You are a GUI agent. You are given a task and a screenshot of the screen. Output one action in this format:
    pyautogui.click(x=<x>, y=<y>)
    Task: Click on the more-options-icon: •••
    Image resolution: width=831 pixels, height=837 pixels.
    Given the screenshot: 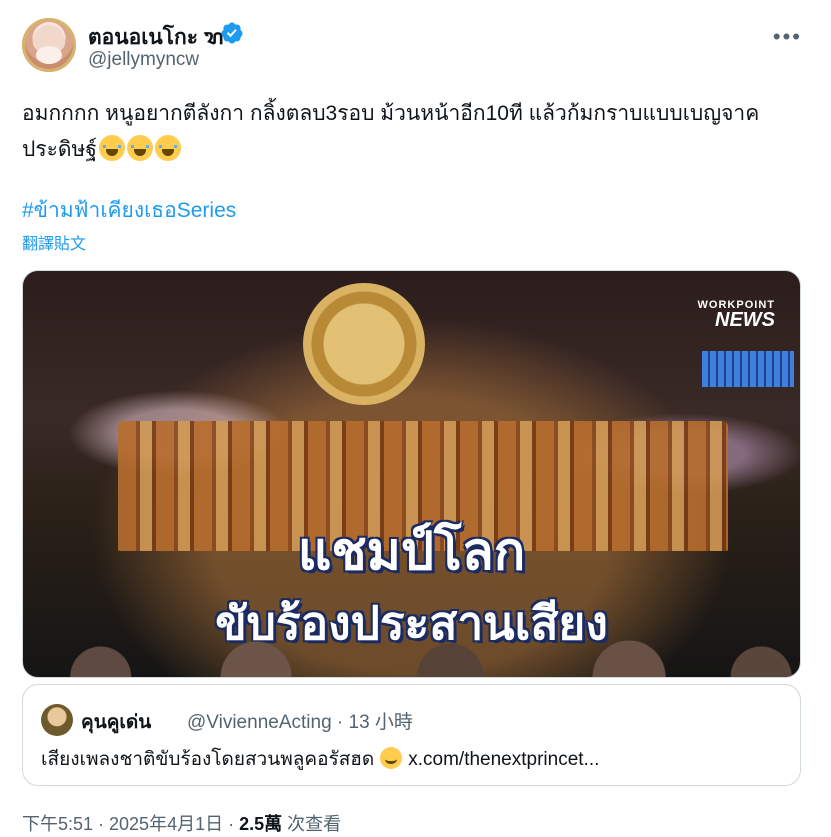 What is the action you would take?
    pyautogui.click(x=787, y=37)
    